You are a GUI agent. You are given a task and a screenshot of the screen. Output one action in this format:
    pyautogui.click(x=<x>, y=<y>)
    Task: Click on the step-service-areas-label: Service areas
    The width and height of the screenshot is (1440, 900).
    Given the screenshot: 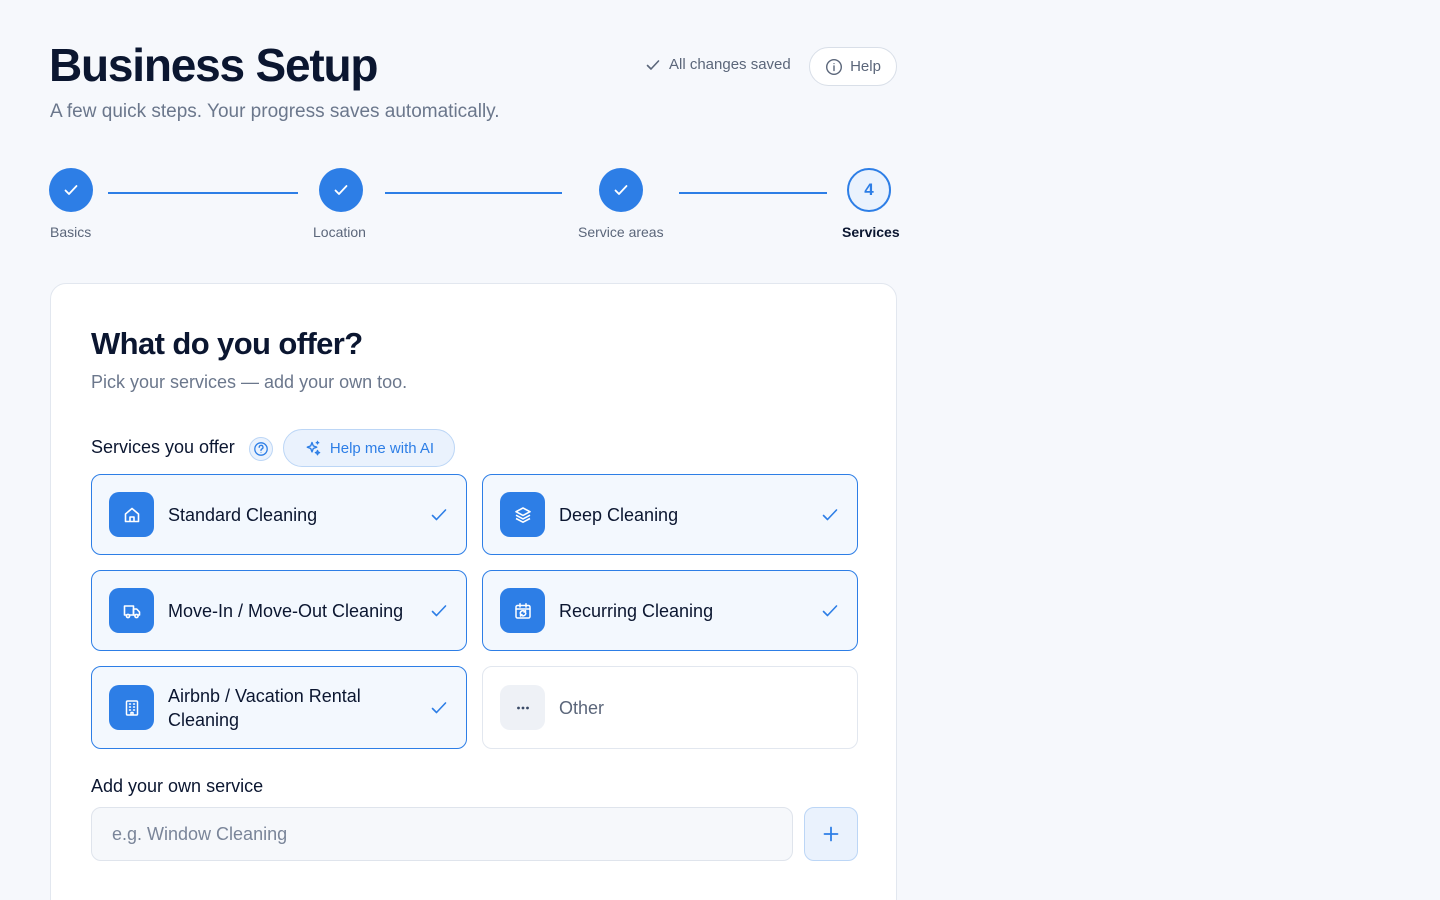 What is the action you would take?
    pyautogui.click(x=621, y=232)
    